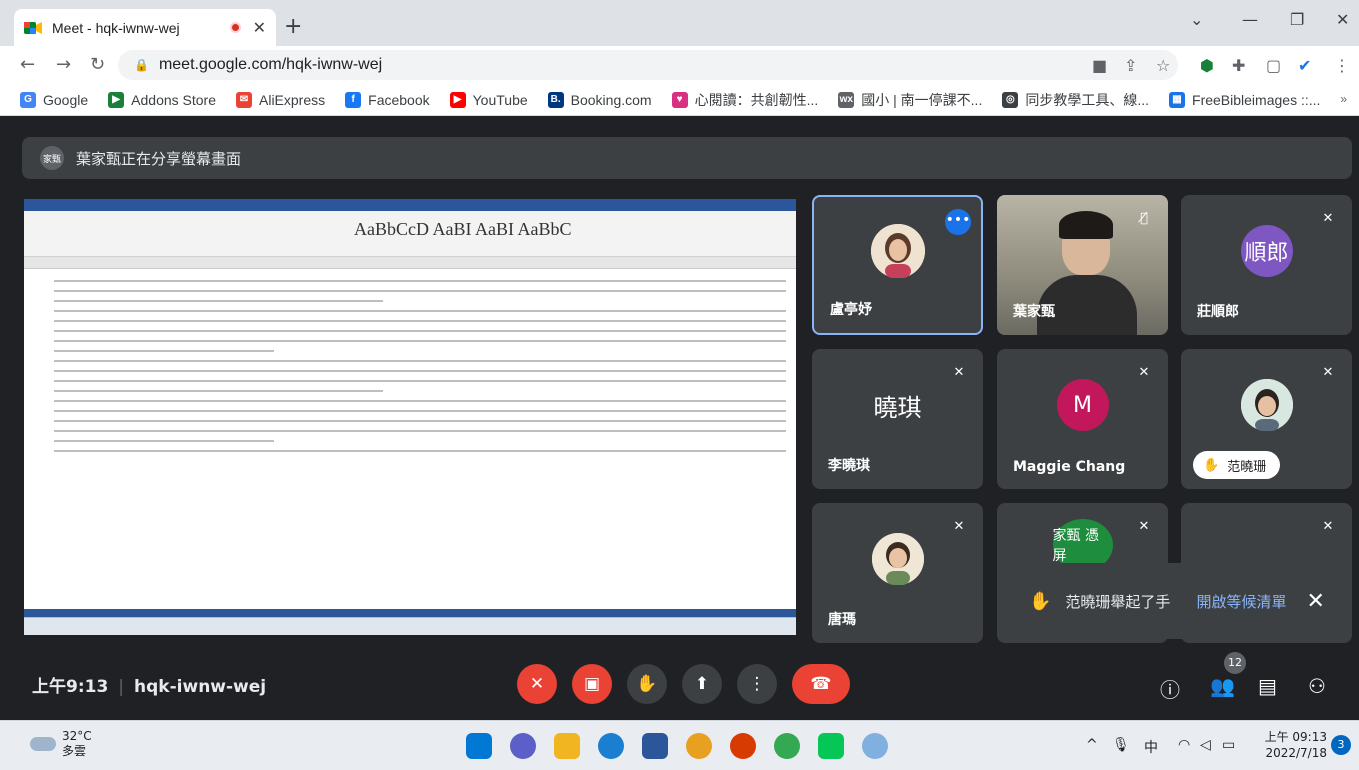 The height and width of the screenshot is (770, 1359). What do you see at coordinates (1343, 99) in the screenshot?
I see `bookmarks-overflow-icon: »` at bounding box center [1343, 99].